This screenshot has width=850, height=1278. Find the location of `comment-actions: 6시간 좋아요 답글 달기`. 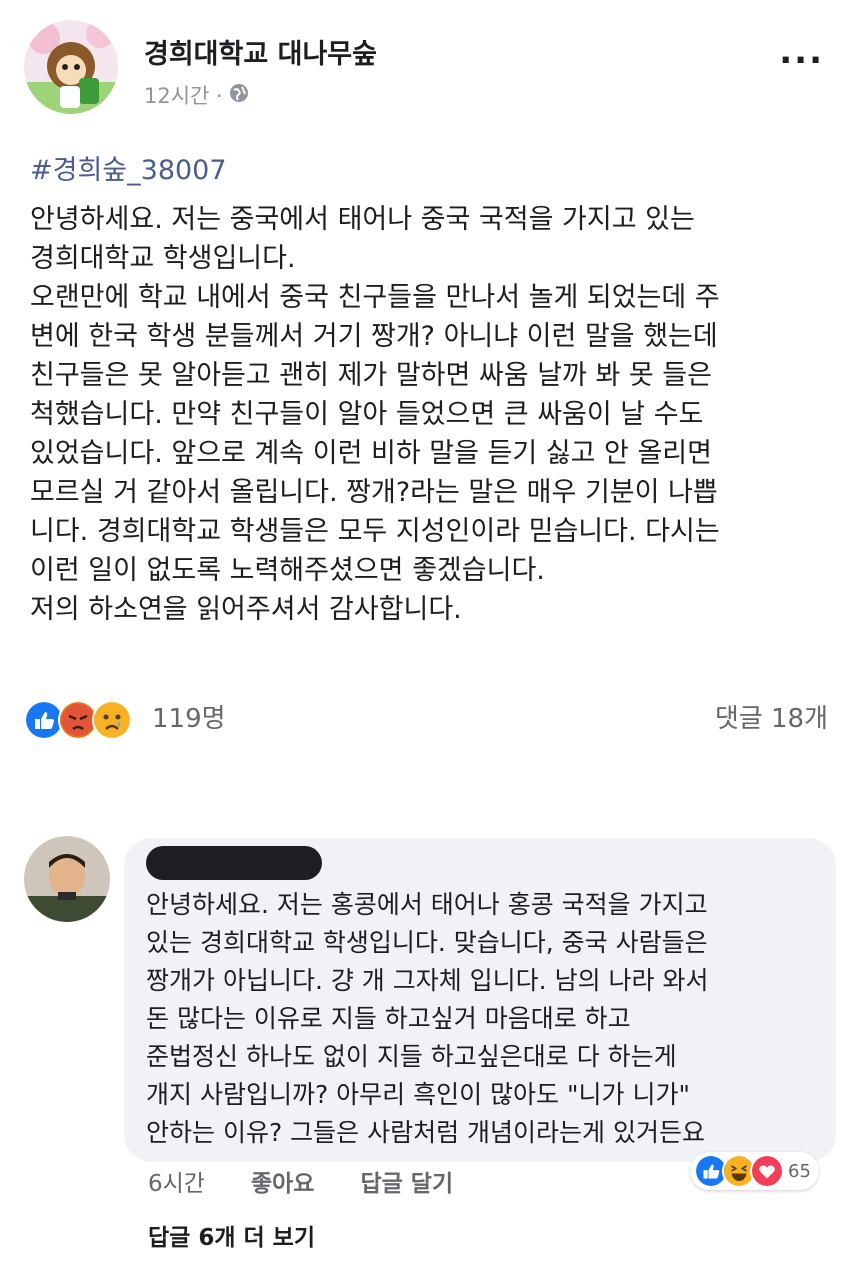

comment-actions: 6시간 좋아요 답글 달기 is located at coordinates (300, 1181).